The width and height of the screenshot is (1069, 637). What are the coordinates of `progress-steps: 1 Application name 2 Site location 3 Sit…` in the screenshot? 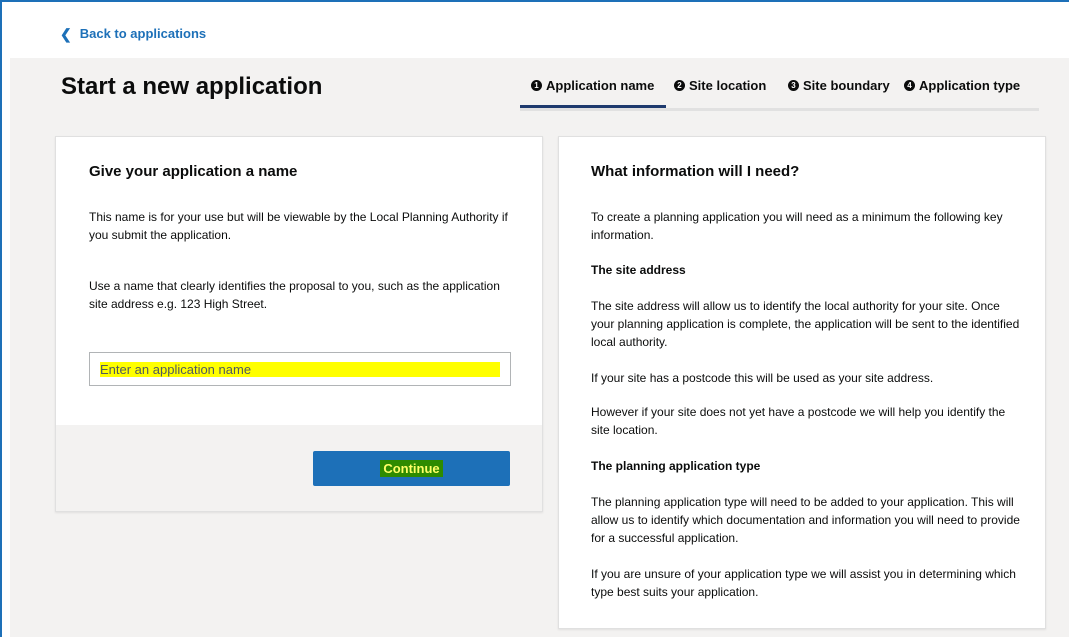 It's located at (779, 91).